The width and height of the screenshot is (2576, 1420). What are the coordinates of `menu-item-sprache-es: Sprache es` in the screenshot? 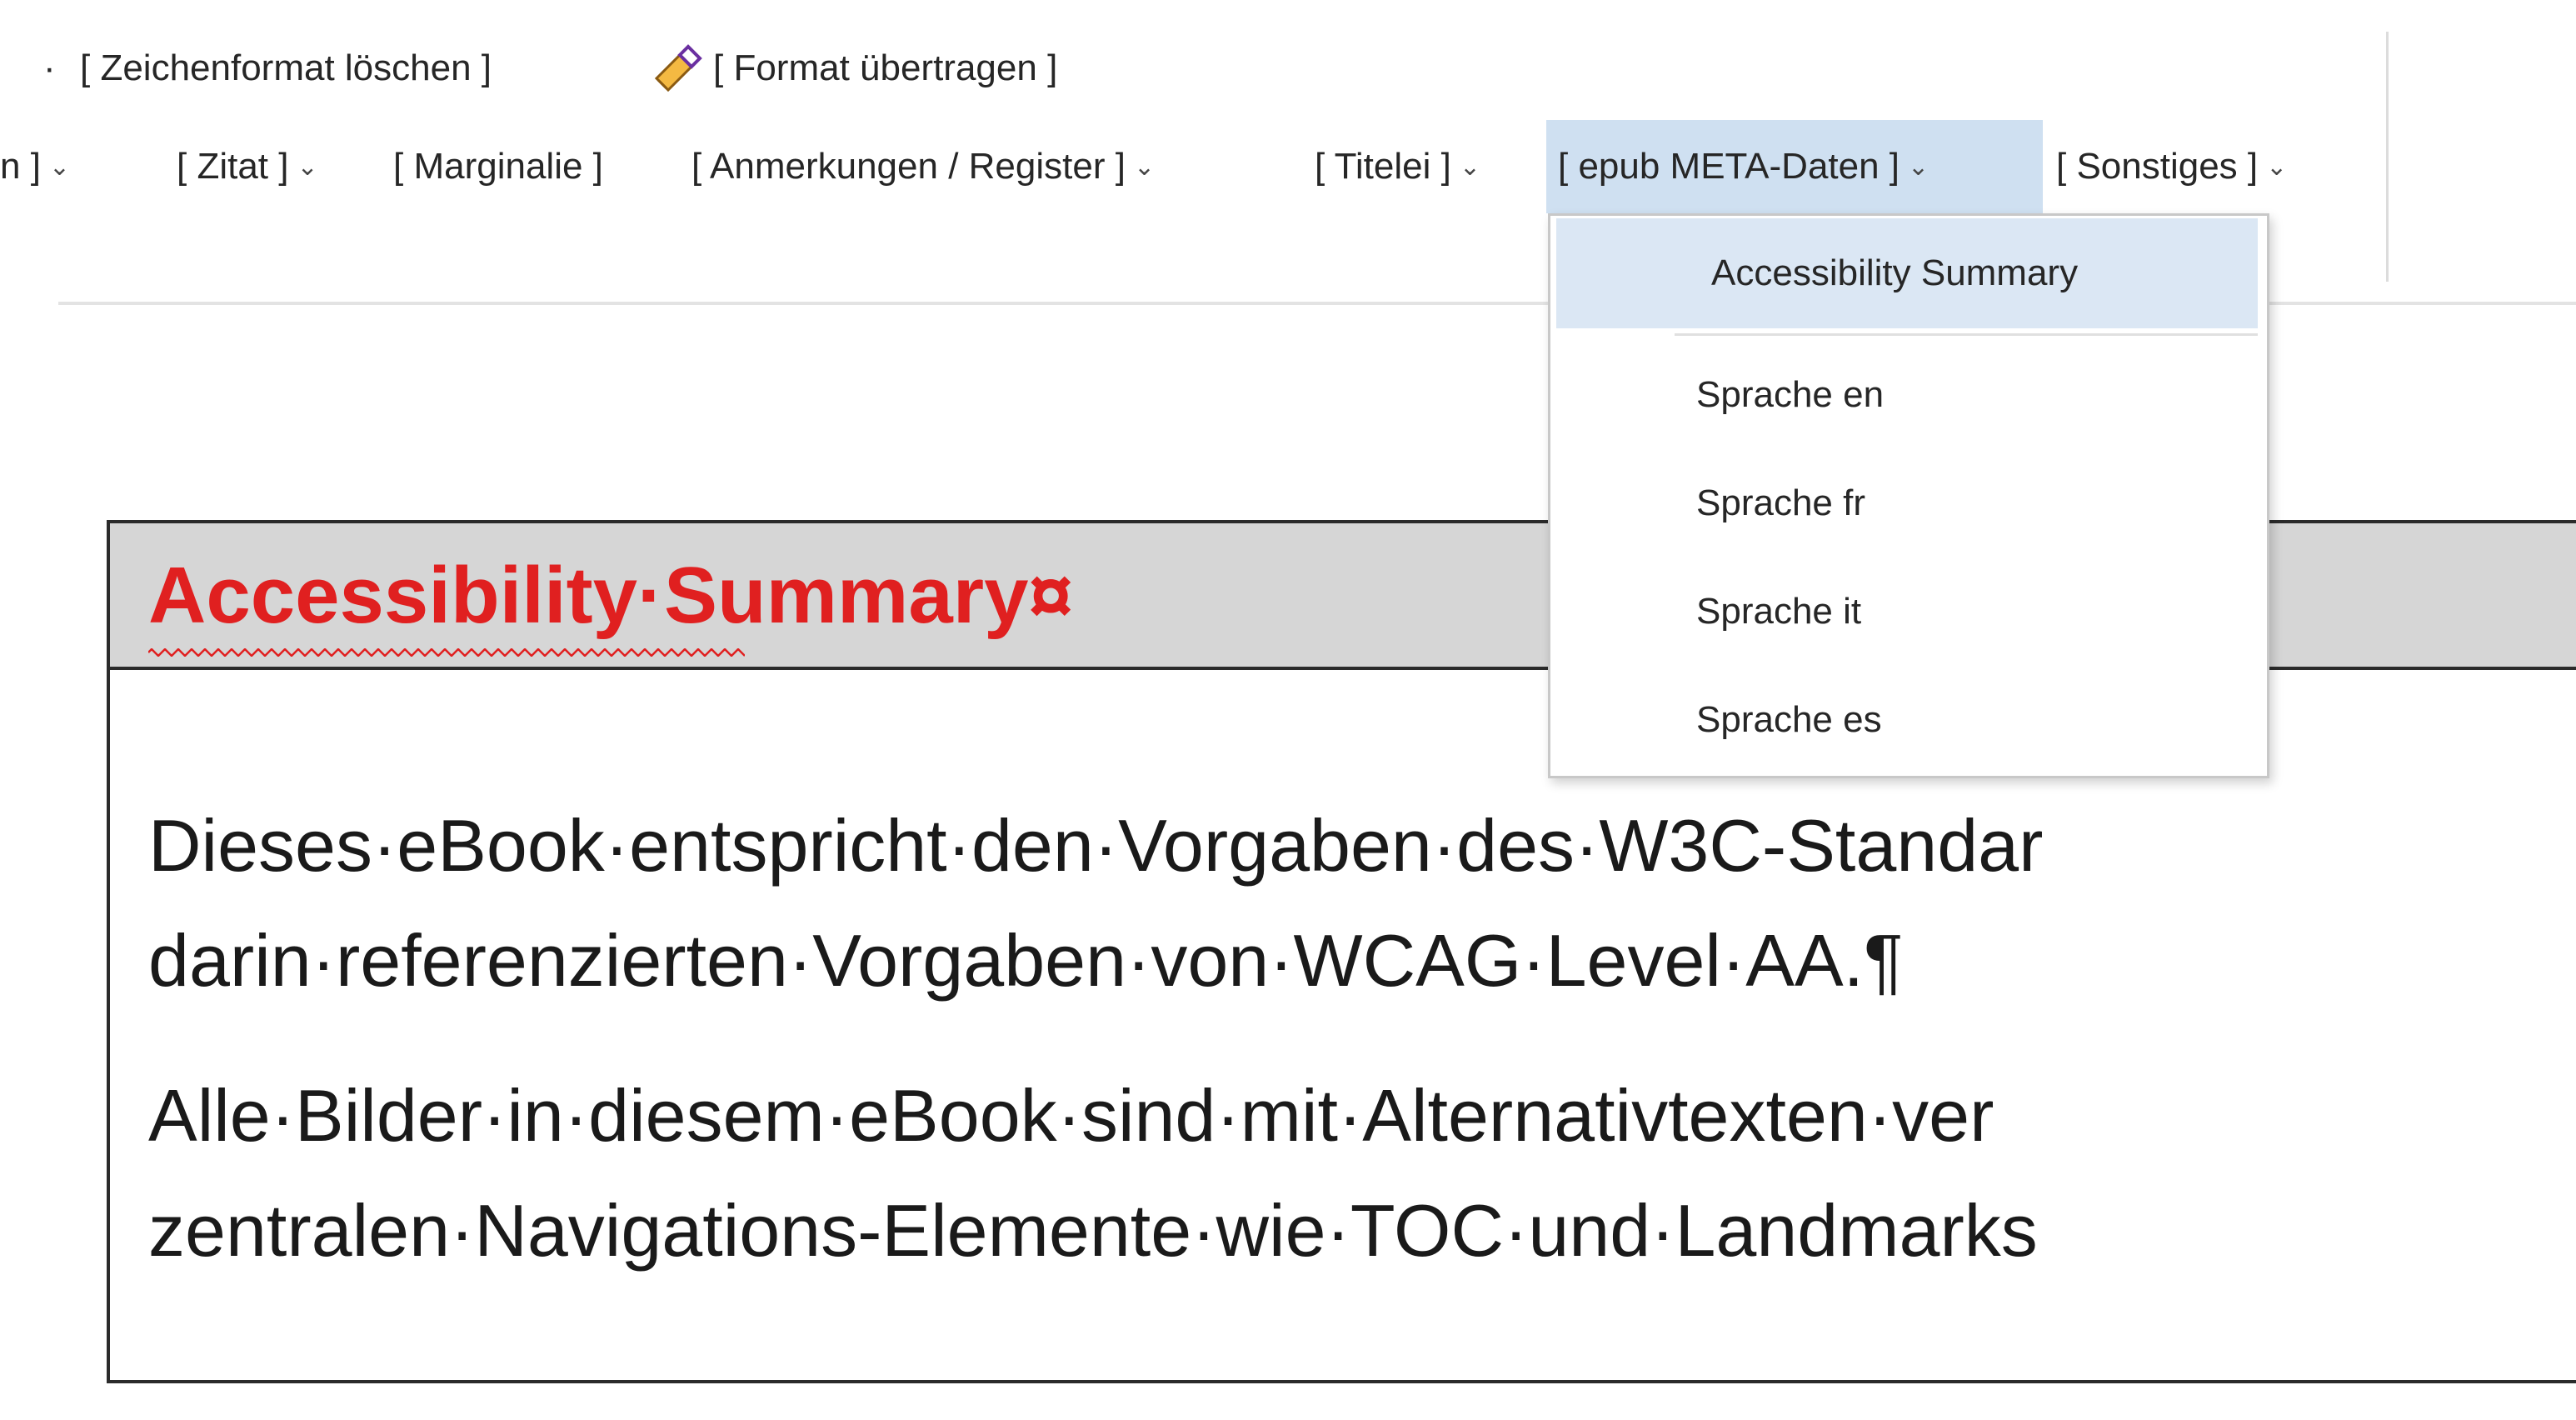 It's located at (1789, 720).